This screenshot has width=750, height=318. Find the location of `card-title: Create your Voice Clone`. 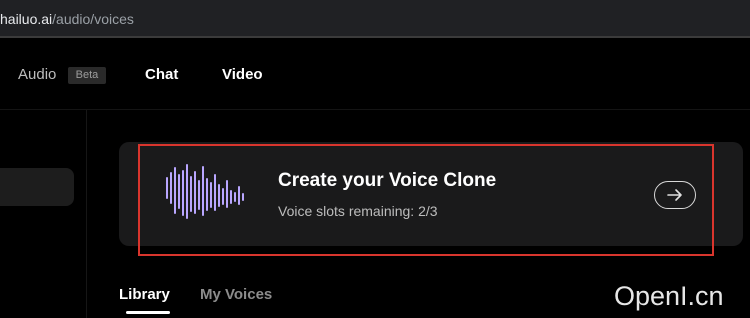

card-title: Create your Voice Clone is located at coordinates (387, 180).